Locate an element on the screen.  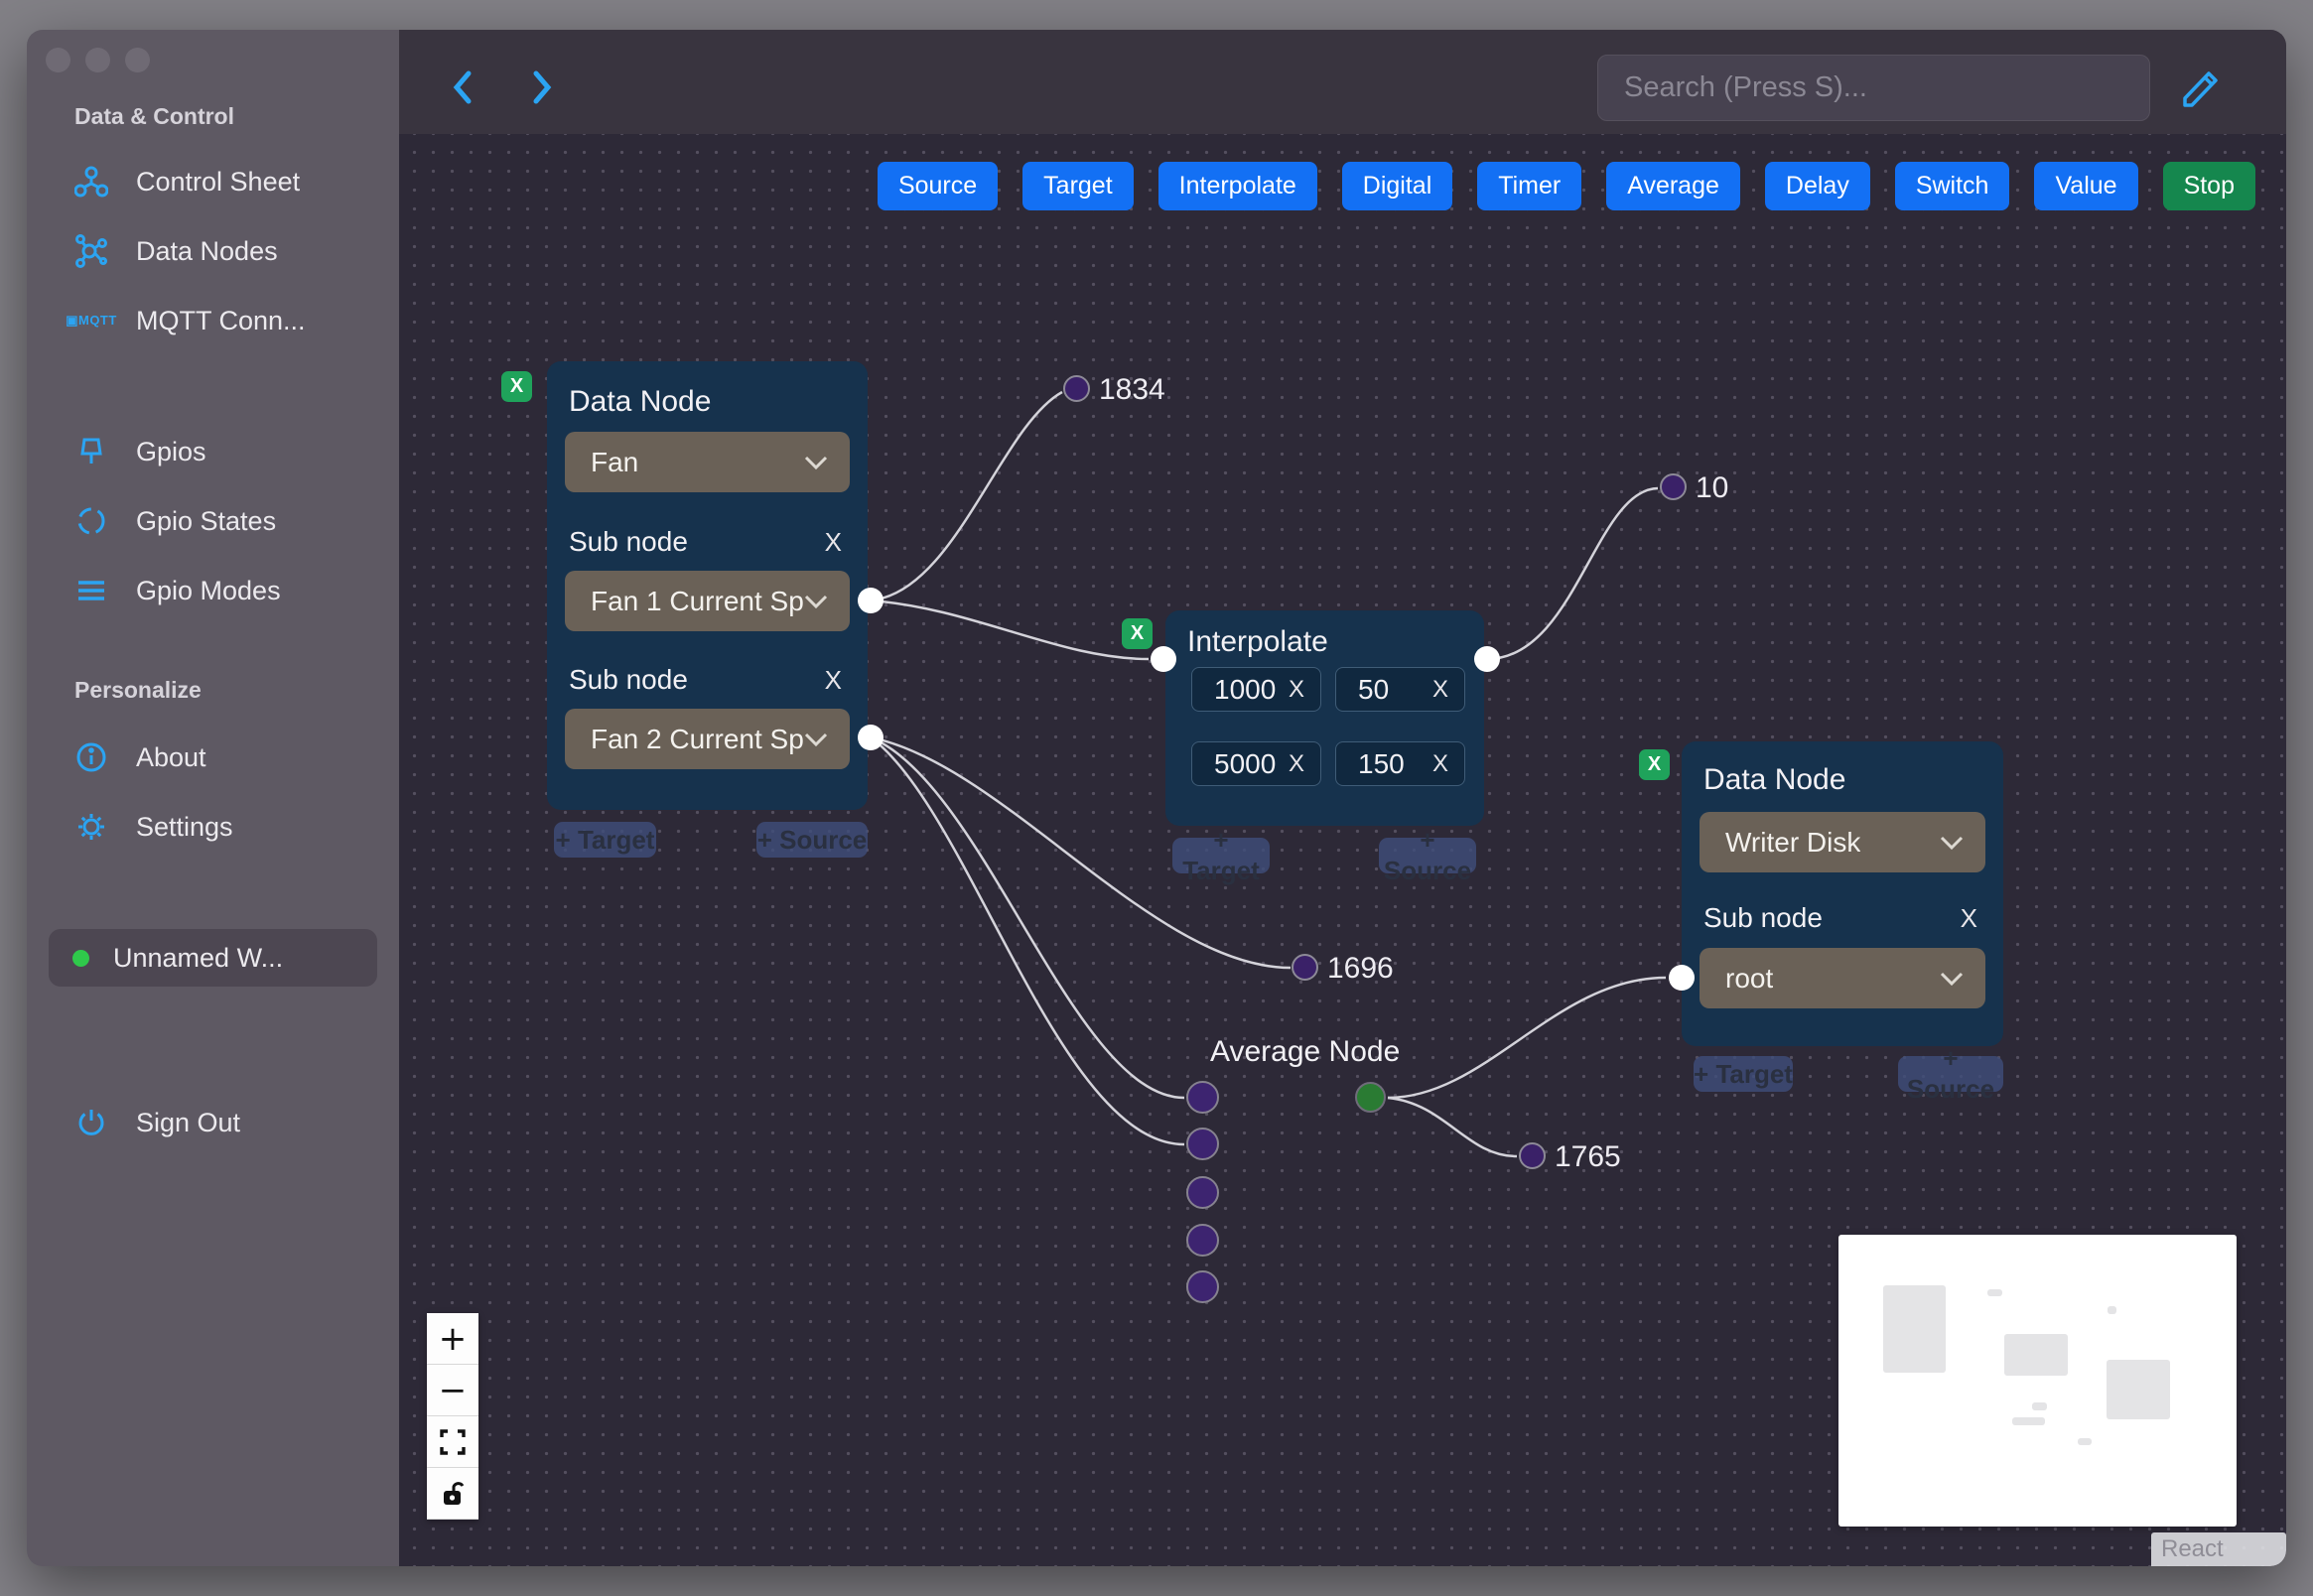
back-button is located at coordinates (463, 87).